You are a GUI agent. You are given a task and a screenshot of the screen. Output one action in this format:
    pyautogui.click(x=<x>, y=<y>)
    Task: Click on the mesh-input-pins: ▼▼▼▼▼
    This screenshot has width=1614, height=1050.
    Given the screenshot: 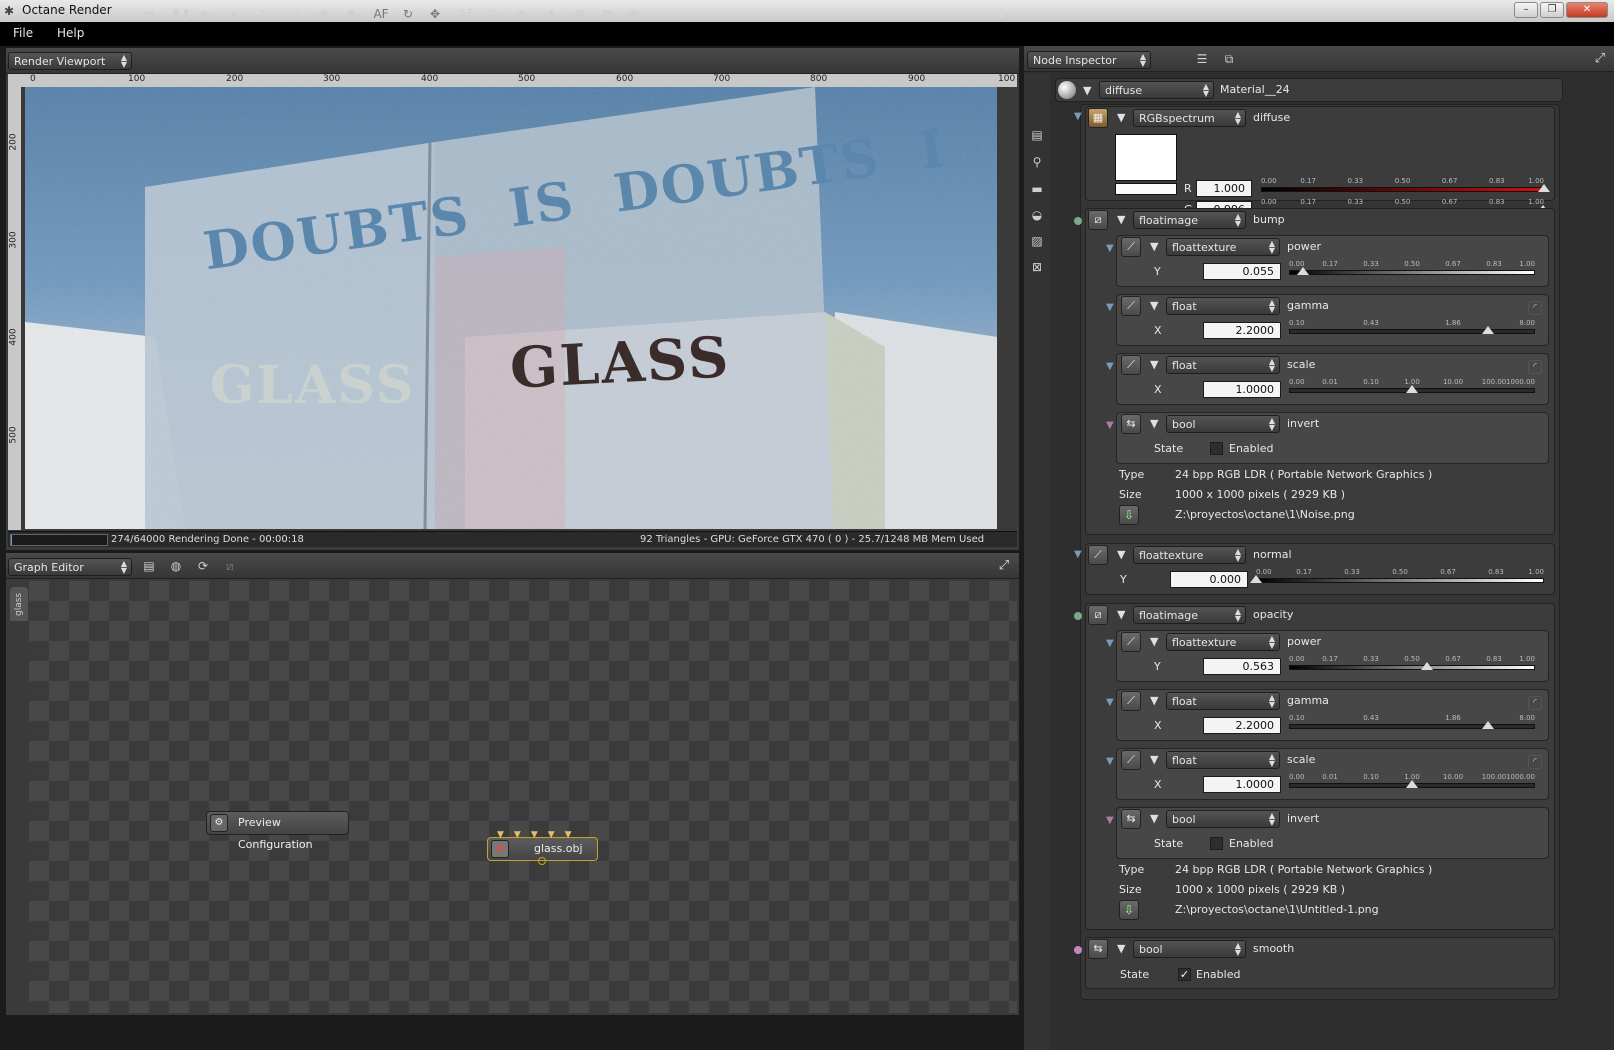 What is the action you would take?
    pyautogui.click(x=539, y=835)
    